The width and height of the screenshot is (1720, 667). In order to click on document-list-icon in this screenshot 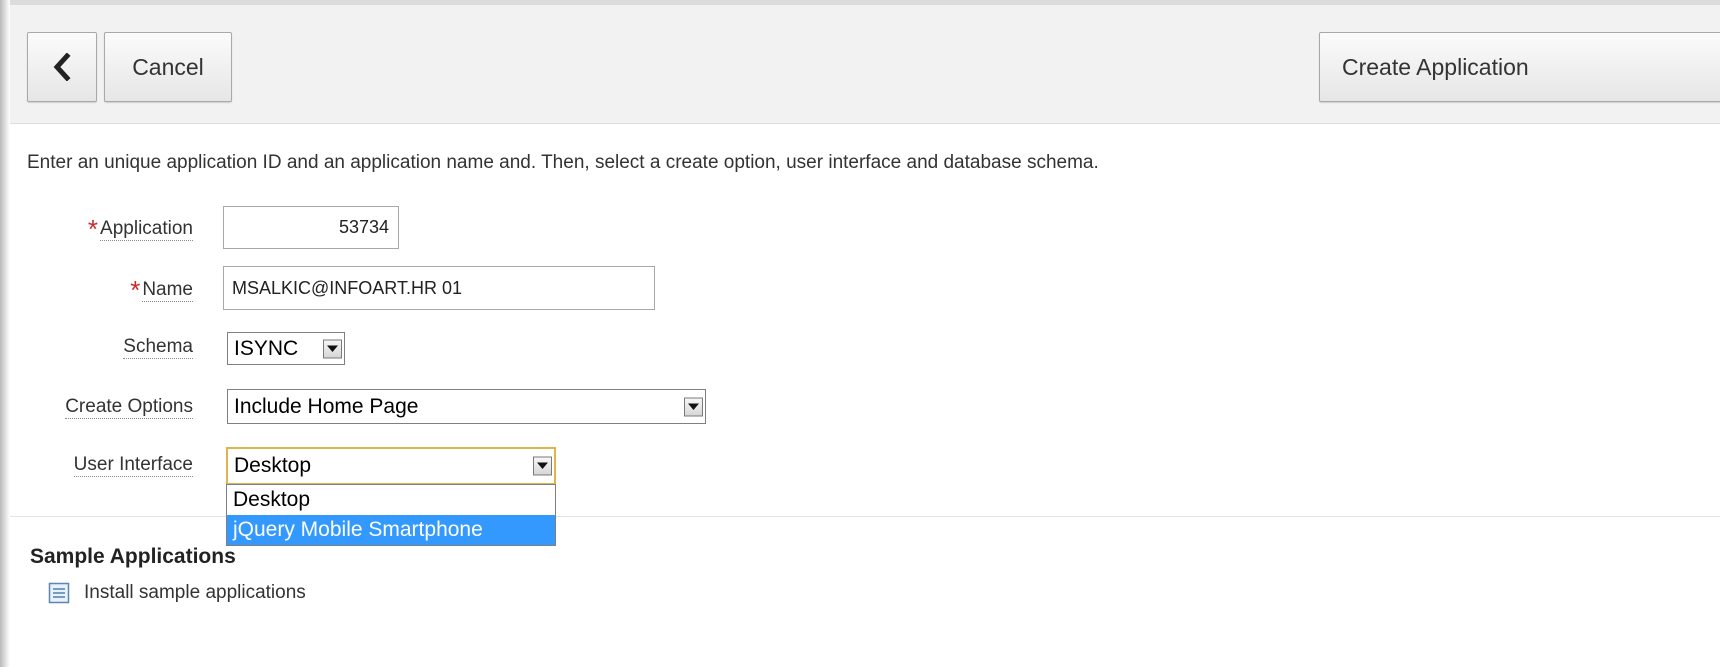, I will do `click(59, 593)`.